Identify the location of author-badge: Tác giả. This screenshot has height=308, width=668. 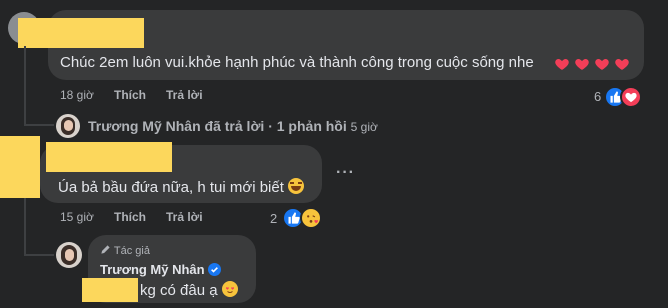
(125, 250).